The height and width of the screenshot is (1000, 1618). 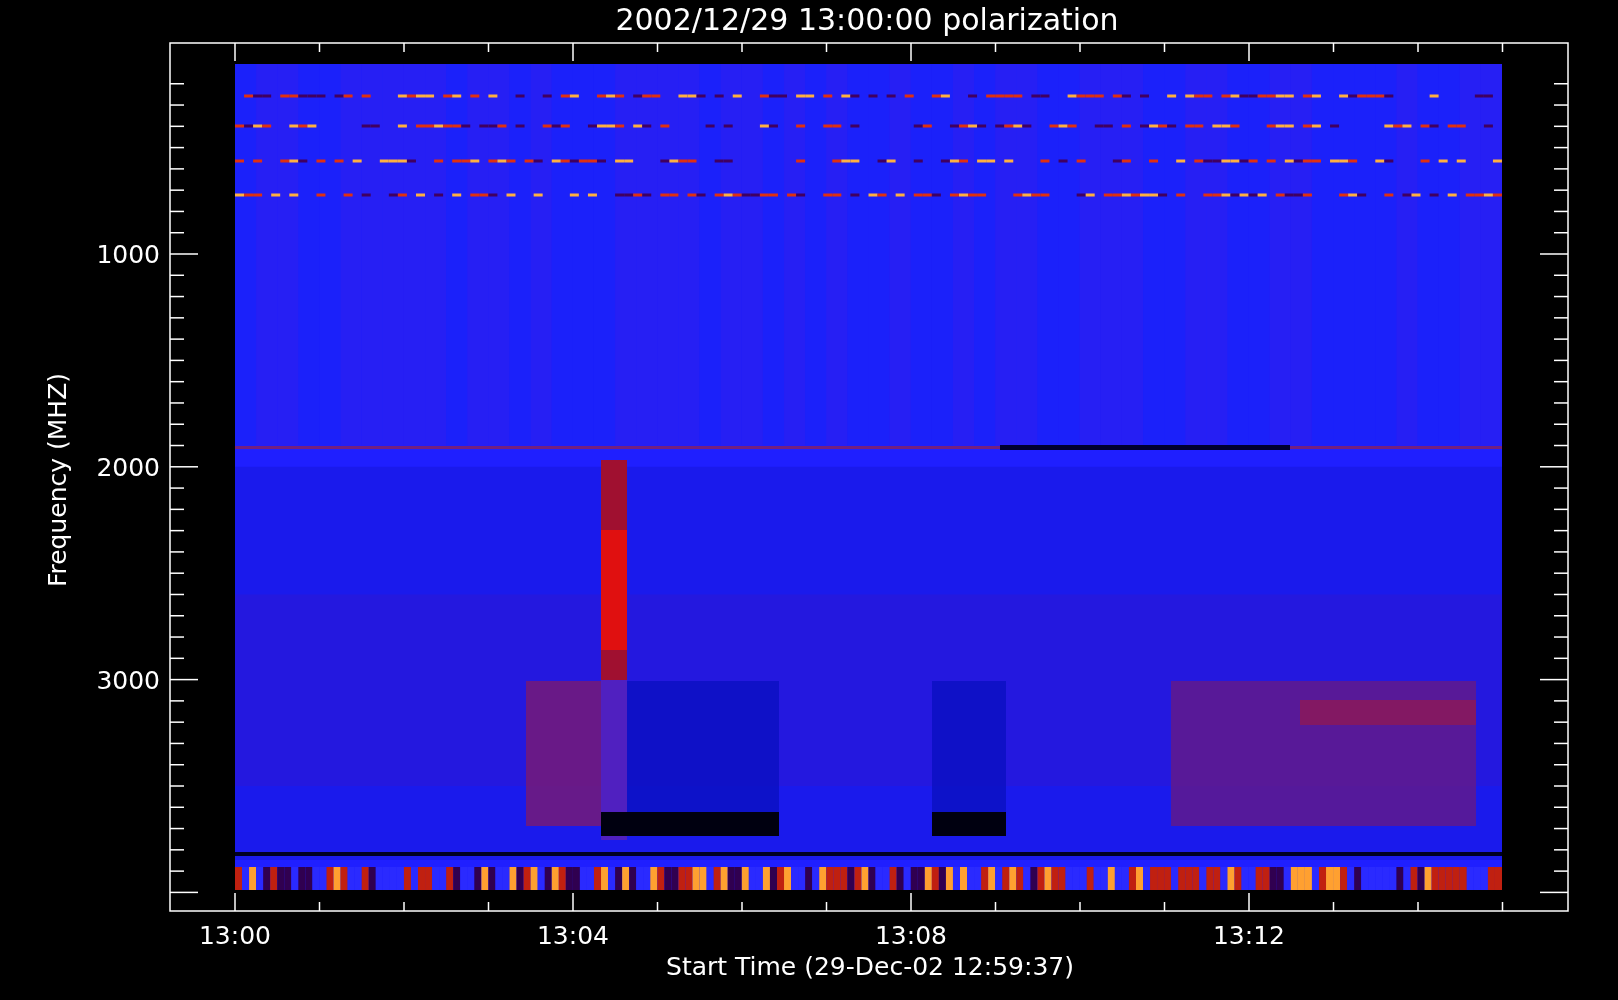 I want to click on plot-title: 2002/12/29 13:00:00 polarization, so click(x=867, y=19).